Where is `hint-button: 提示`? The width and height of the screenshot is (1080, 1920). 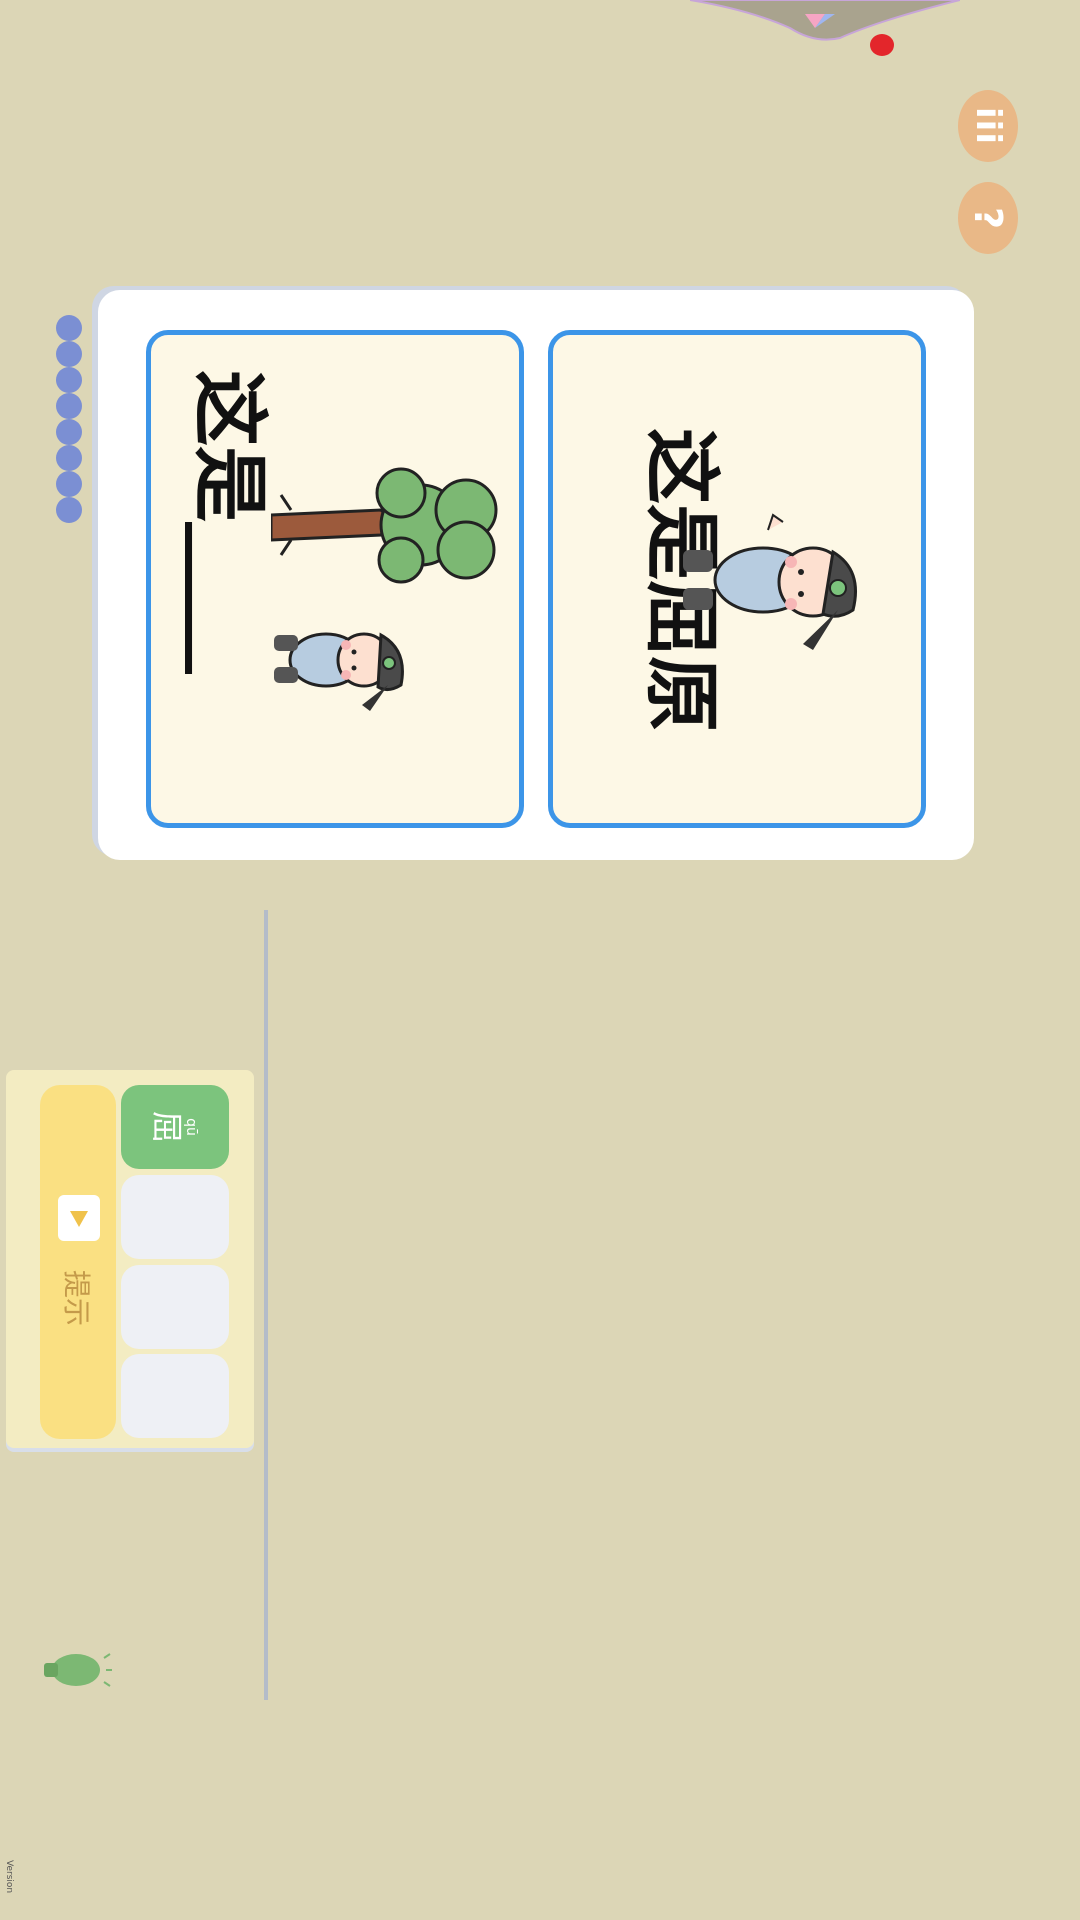
hint-button: 提示 is located at coordinates (78, 1262).